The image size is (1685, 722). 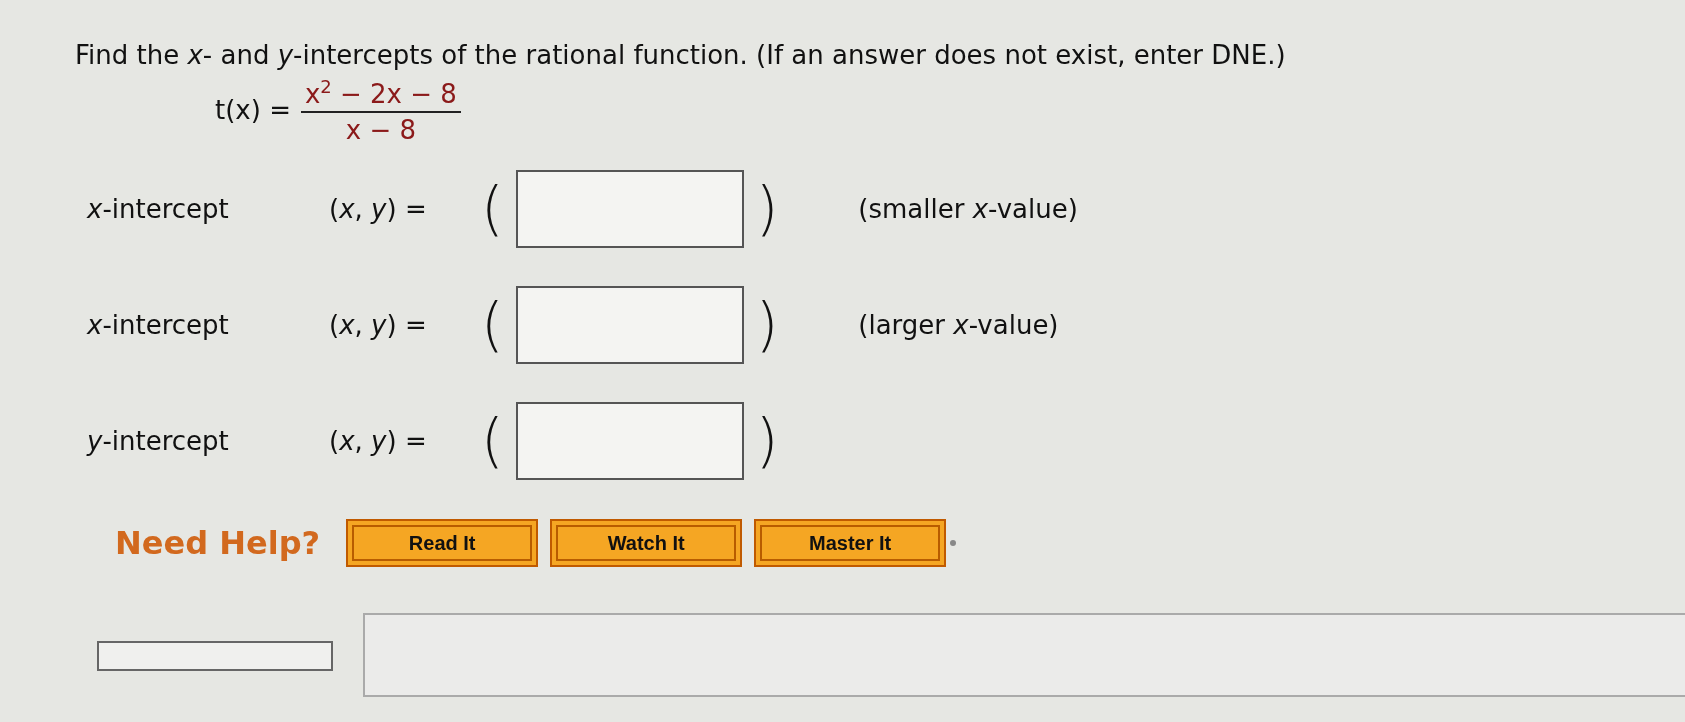 What do you see at coordinates (442, 542) in the screenshot?
I see `help-button: Read It` at bounding box center [442, 542].